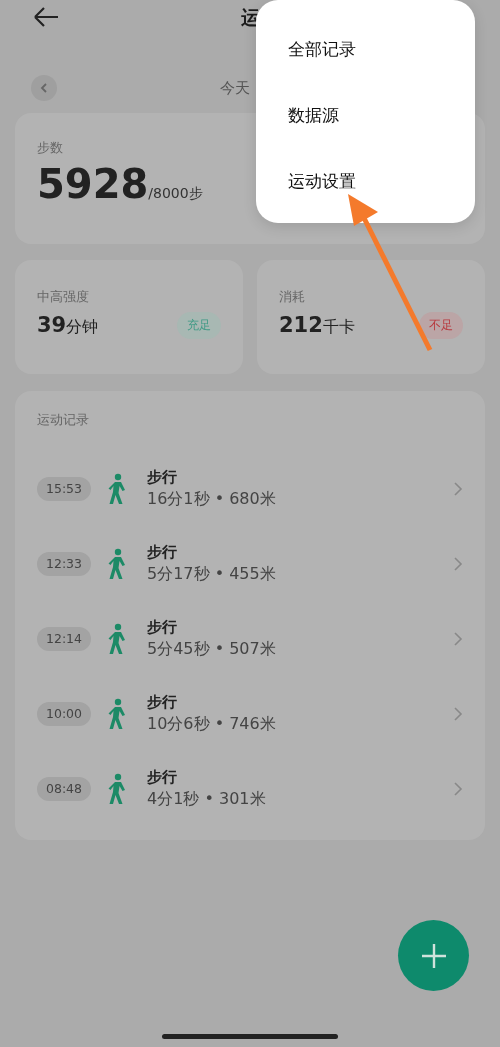  What do you see at coordinates (64, 713) in the screenshot?
I see `time-pill: 10:00` at bounding box center [64, 713].